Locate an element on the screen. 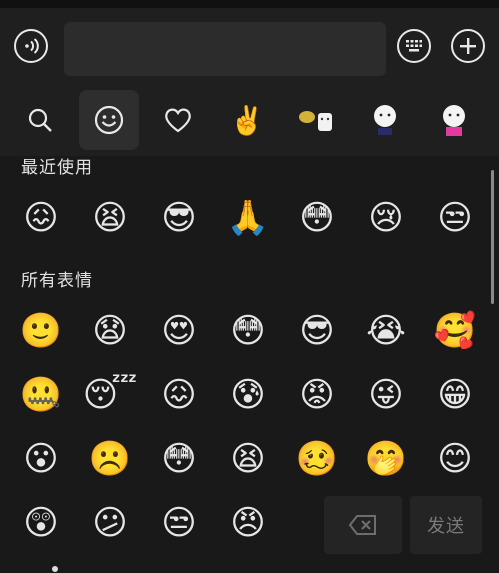  emoji-item: 🤐 is located at coordinates (41, 395).